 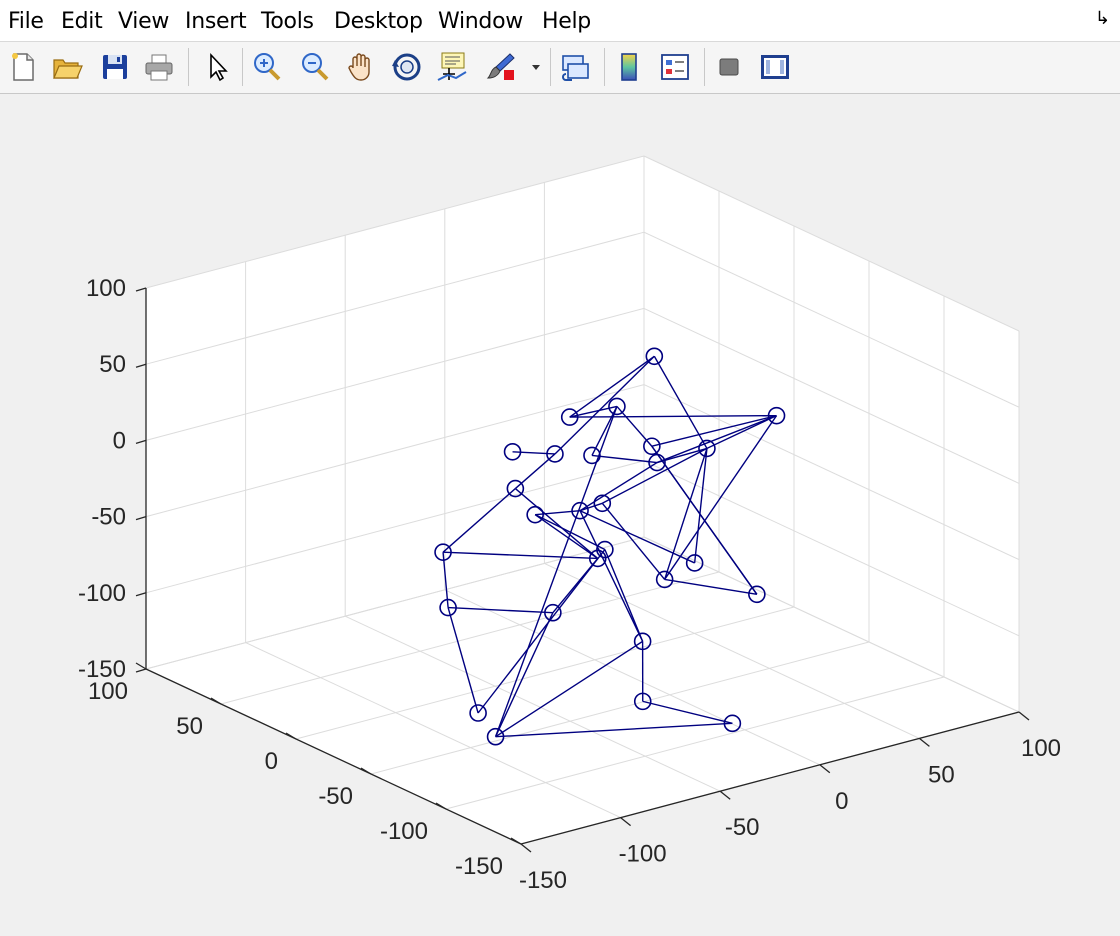 What do you see at coordinates (141, 666) in the screenshot?
I see `y-tick` at bounding box center [141, 666].